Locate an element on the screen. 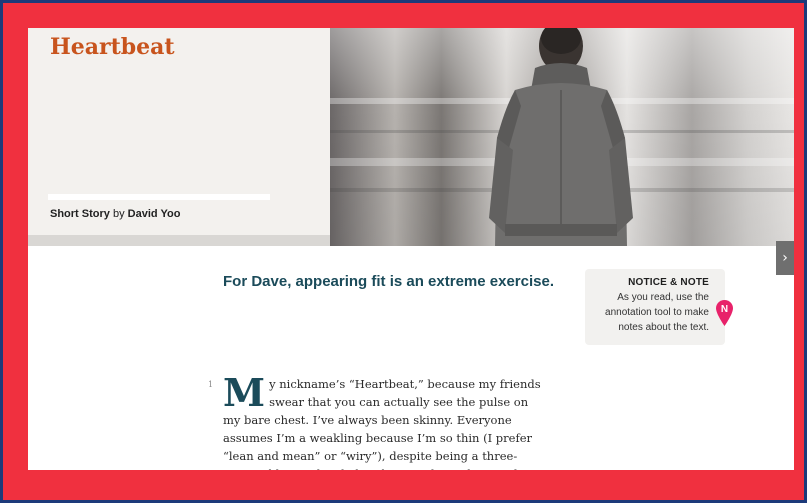  byline-by: by is located at coordinates (118, 214).